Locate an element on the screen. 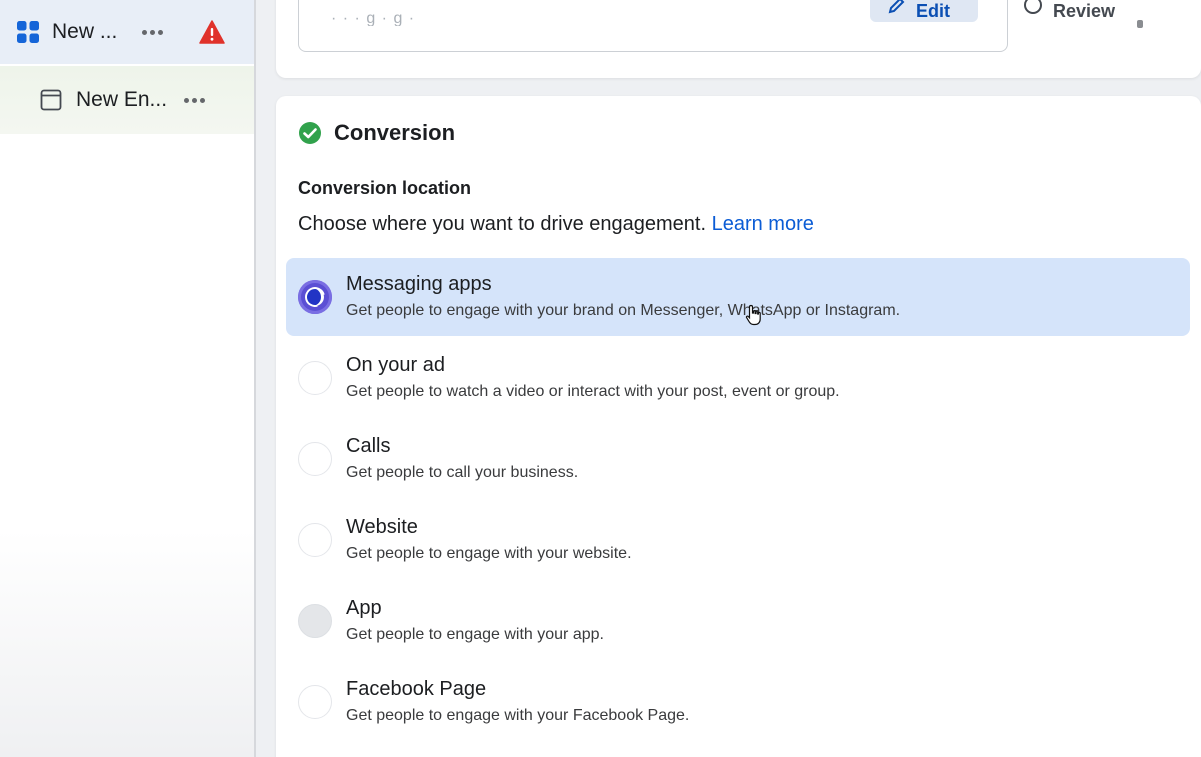  radio-button-disabled is located at coordinates (315, 621).